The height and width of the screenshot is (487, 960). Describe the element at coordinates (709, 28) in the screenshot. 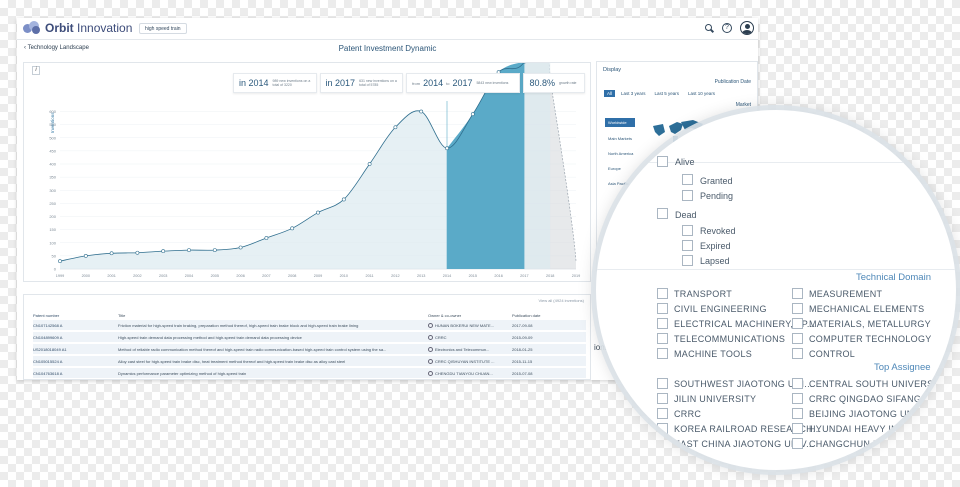

I see `search-icon` at that location.